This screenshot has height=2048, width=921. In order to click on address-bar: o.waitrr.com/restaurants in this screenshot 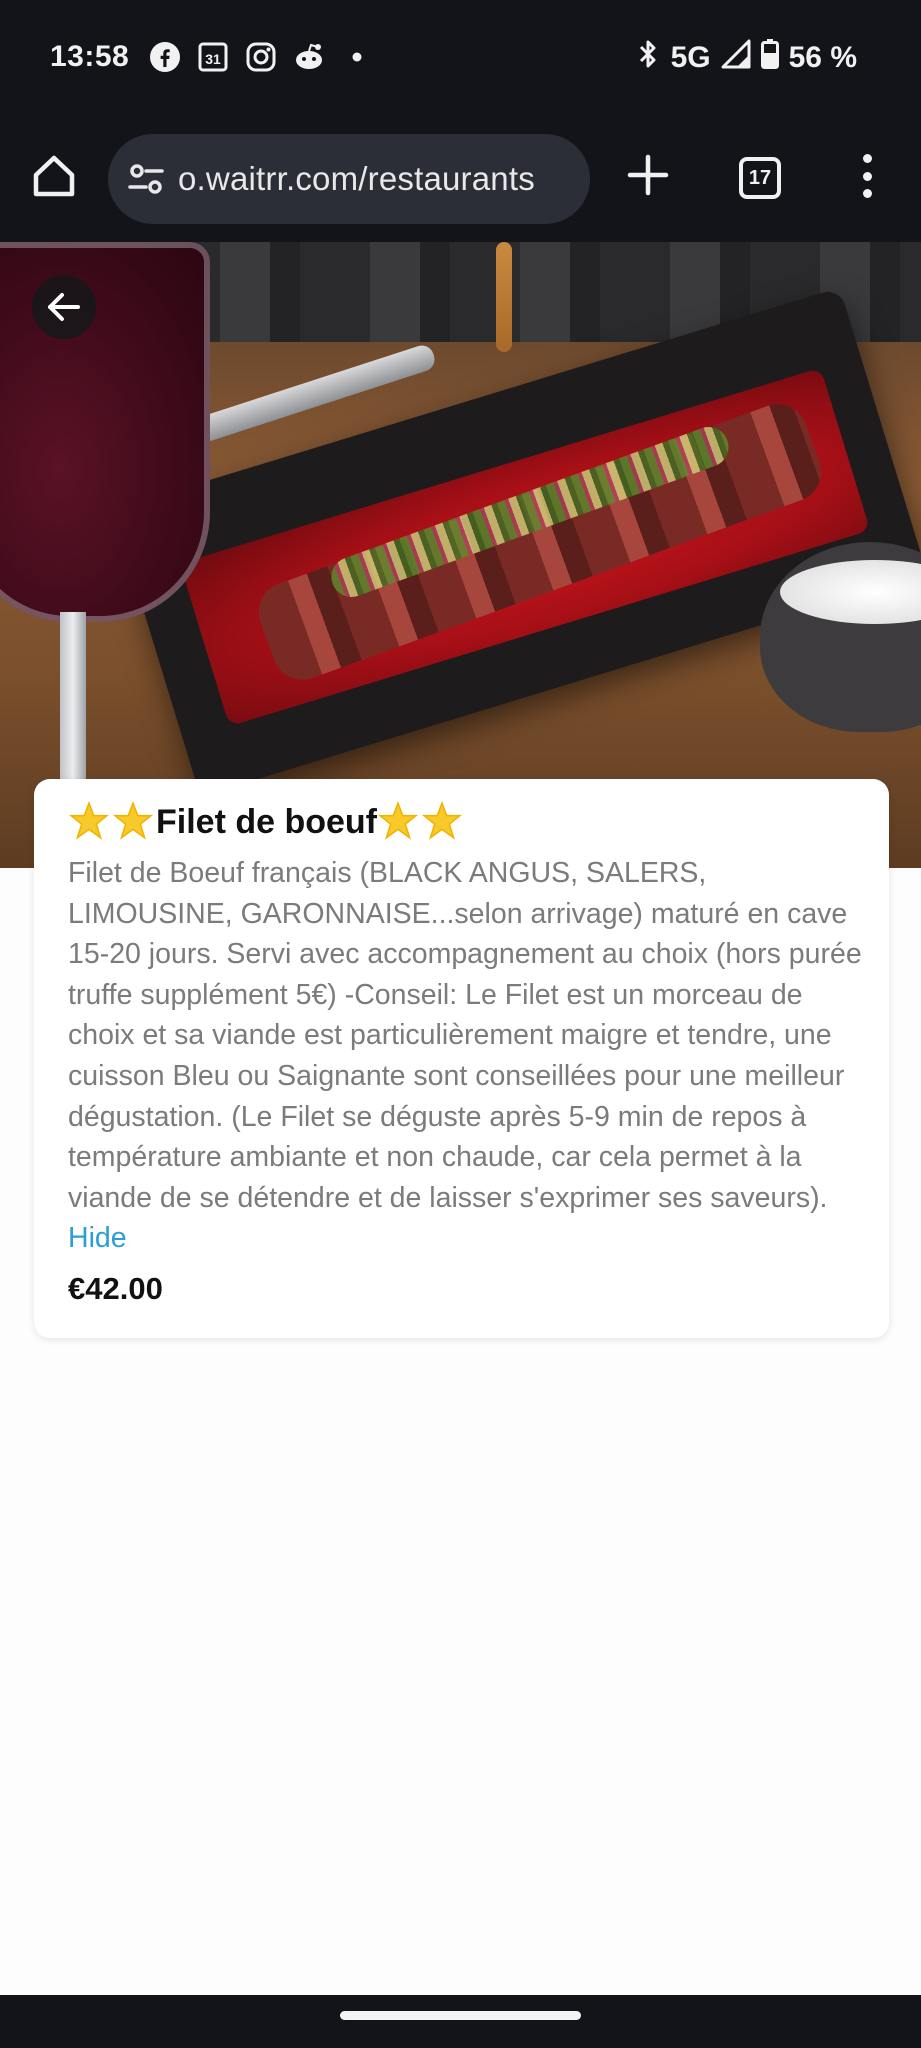, I will do `click(349, 179)`.